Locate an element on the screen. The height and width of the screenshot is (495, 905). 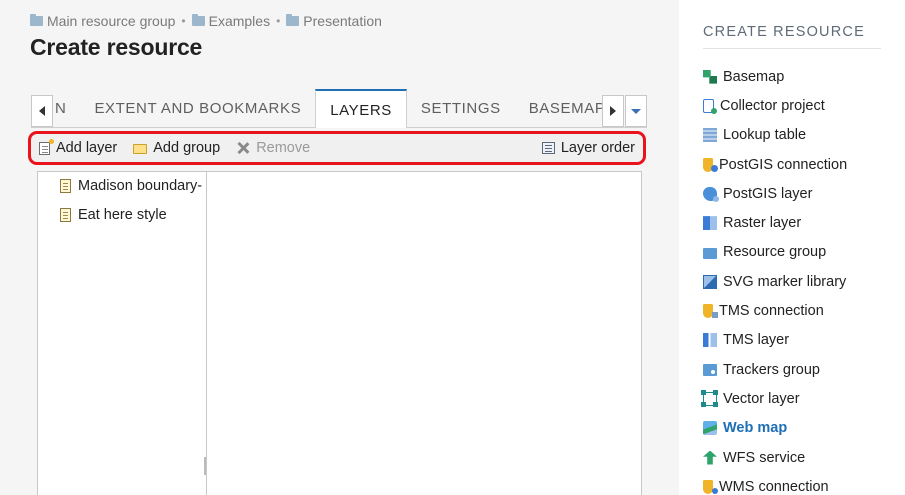
layers-toolbar: Add layer Add group Remove Layer order is located at coordinates (337, 148).